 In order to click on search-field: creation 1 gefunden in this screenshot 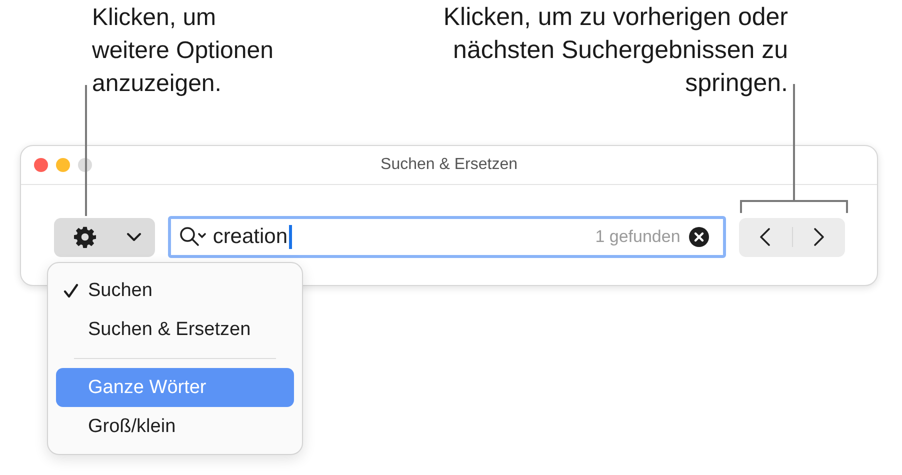, I will do `click(447, 237)`.